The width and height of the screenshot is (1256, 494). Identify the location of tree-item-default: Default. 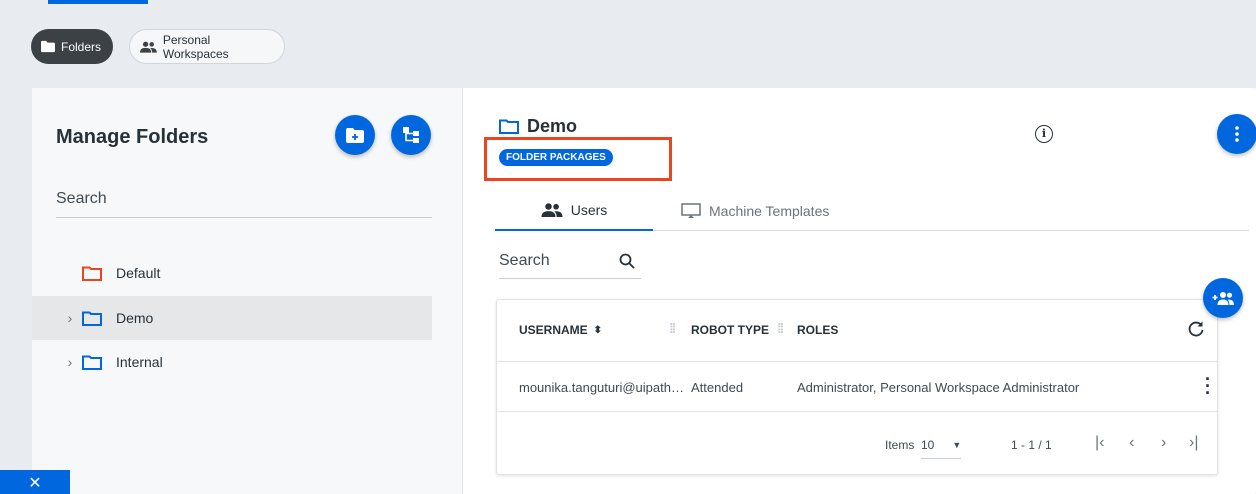
(232, 273).